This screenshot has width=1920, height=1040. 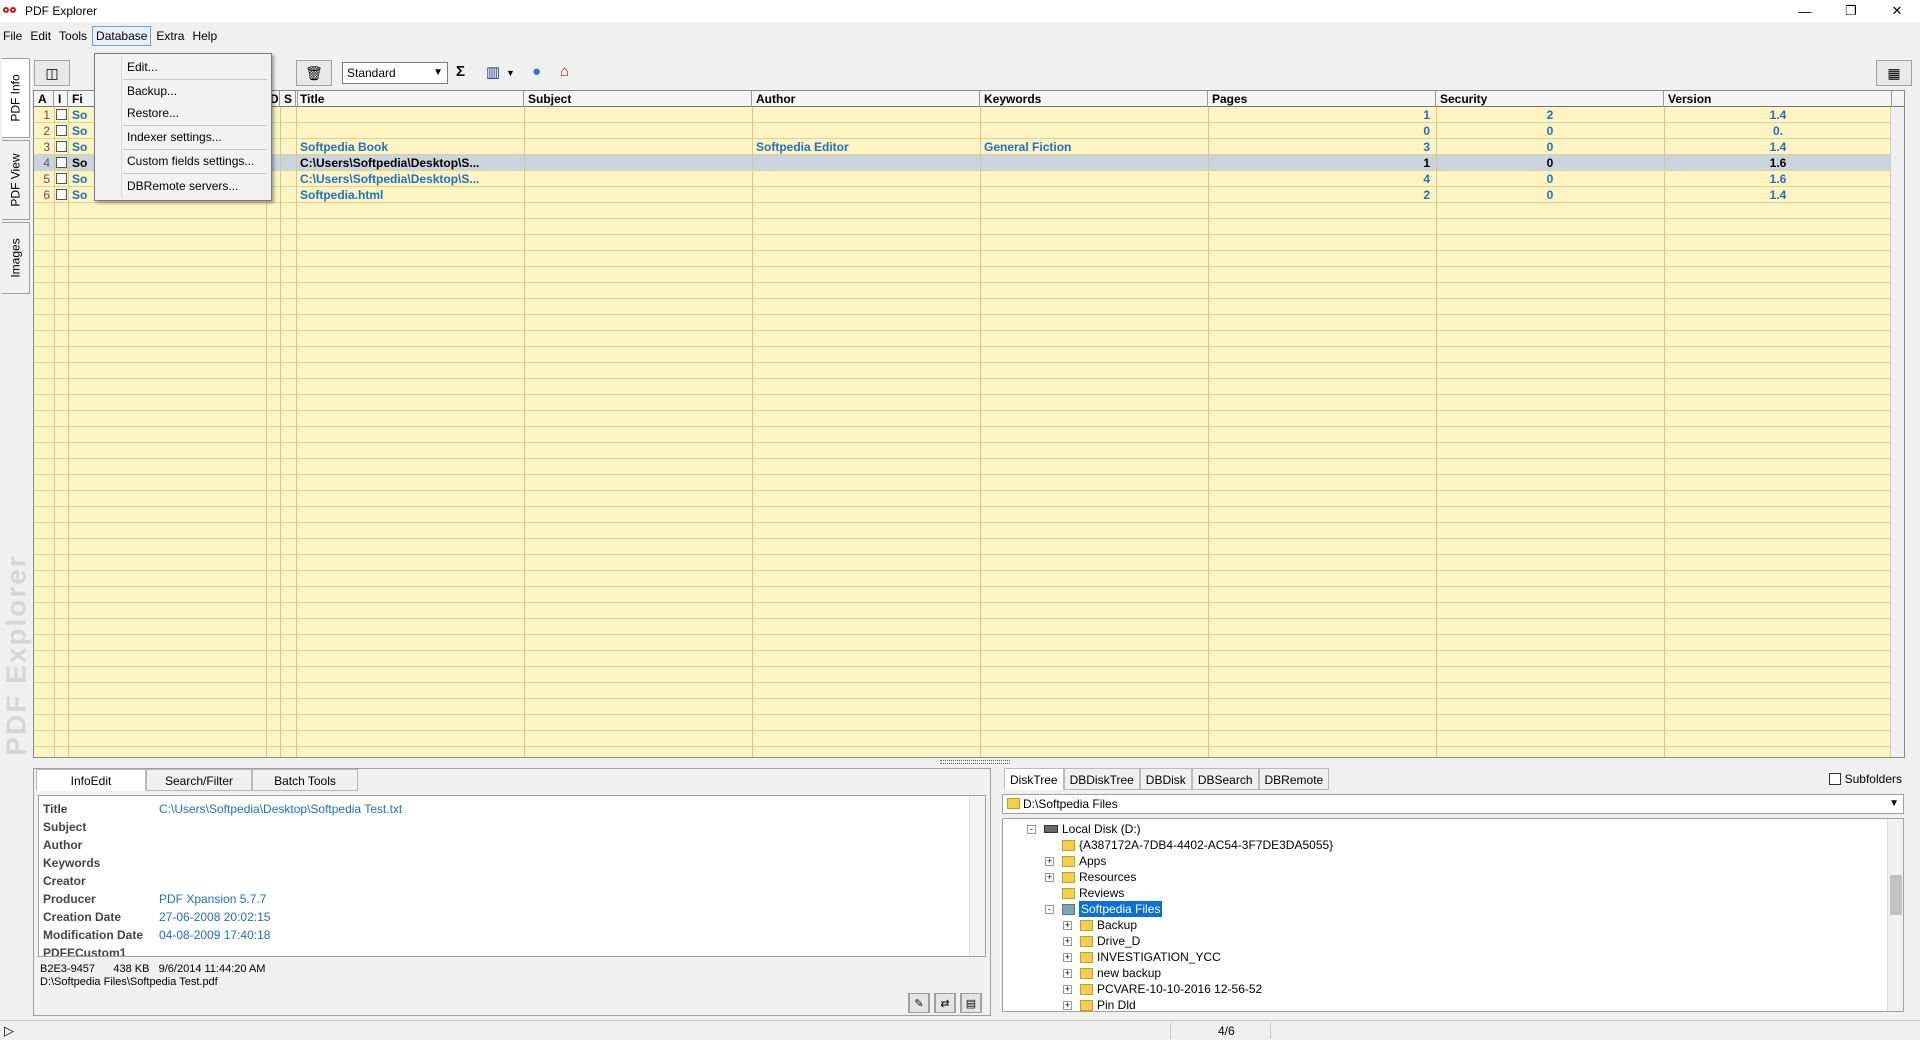 I want to click on menu-file: File, so click(x=12, y=36).